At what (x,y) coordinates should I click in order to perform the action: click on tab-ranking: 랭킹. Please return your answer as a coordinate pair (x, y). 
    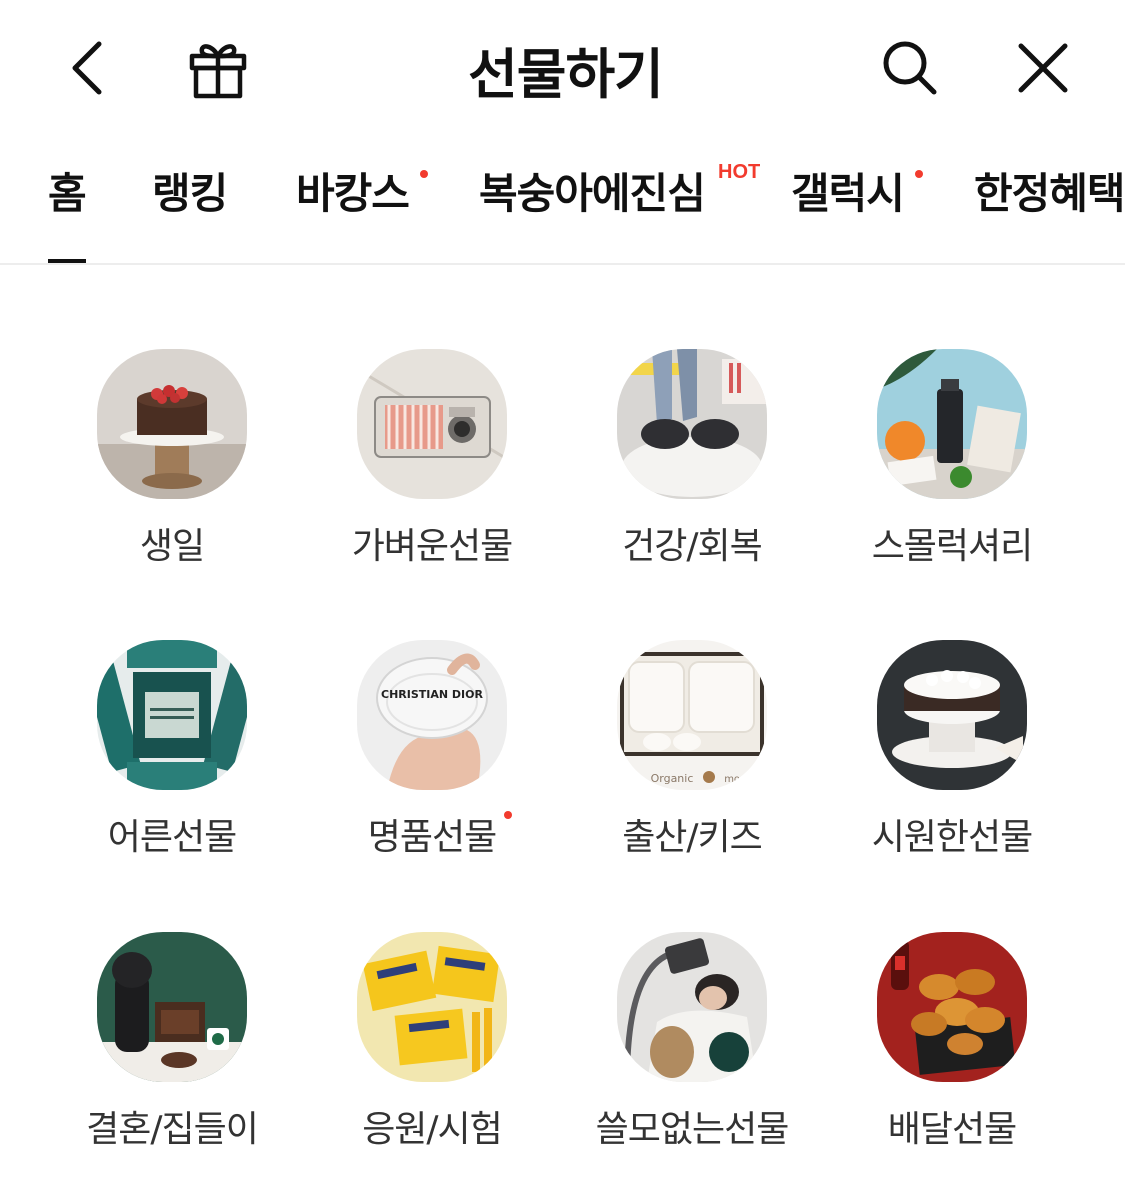
    Looking at the image, I should click on (190, 214).